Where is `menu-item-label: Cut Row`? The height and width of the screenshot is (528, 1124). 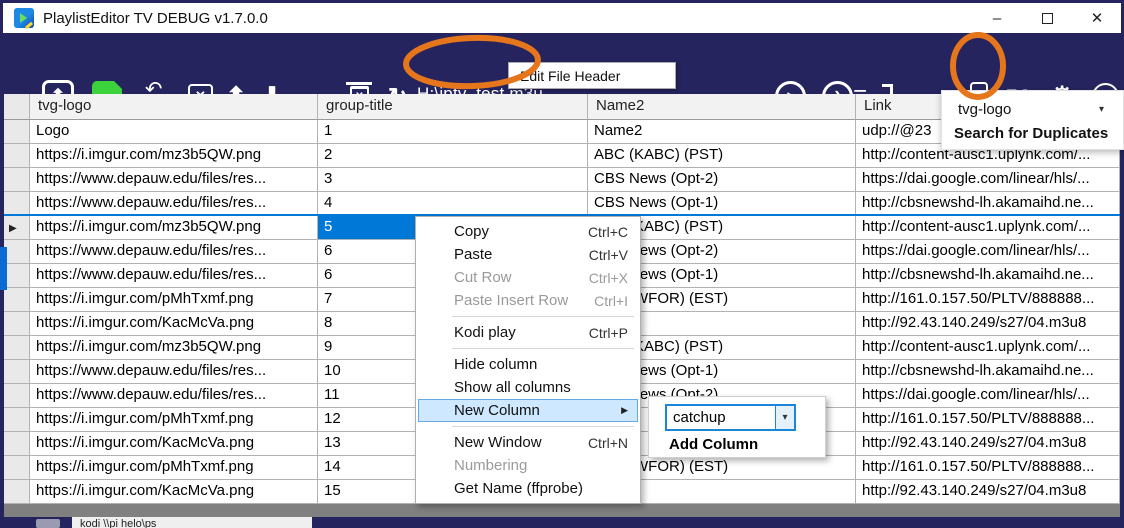
menu-item-label: Cut Row is located at coordinates (483, 277).